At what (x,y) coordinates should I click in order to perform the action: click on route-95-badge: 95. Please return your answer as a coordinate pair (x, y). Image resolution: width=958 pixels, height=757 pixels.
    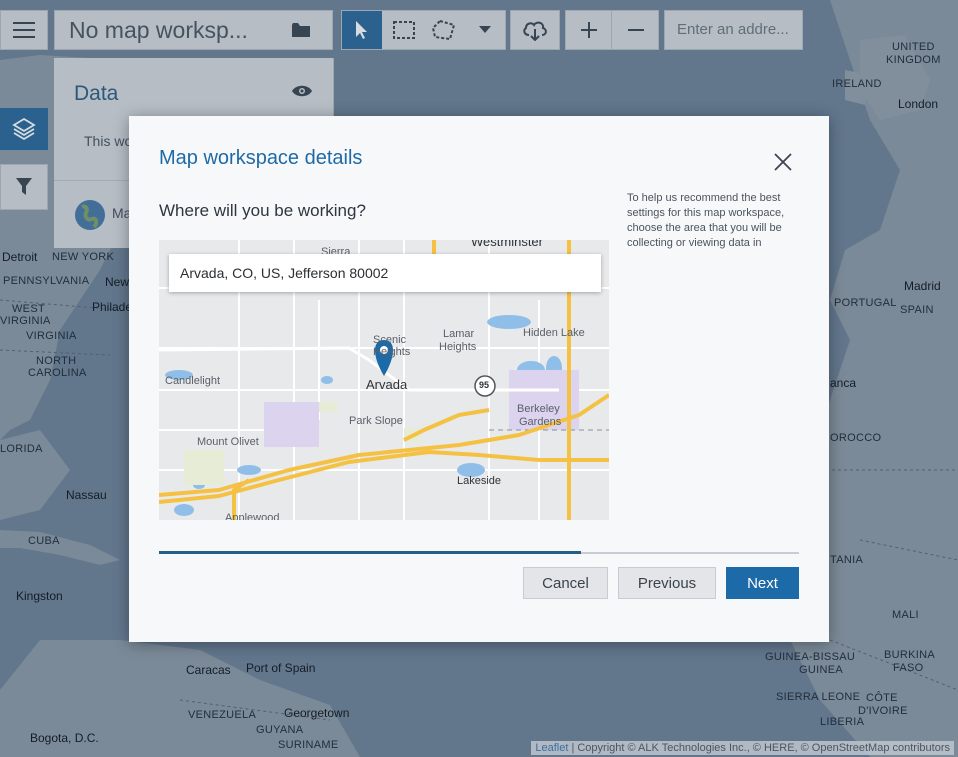
    Looking at the image, I should click on (484, 385).